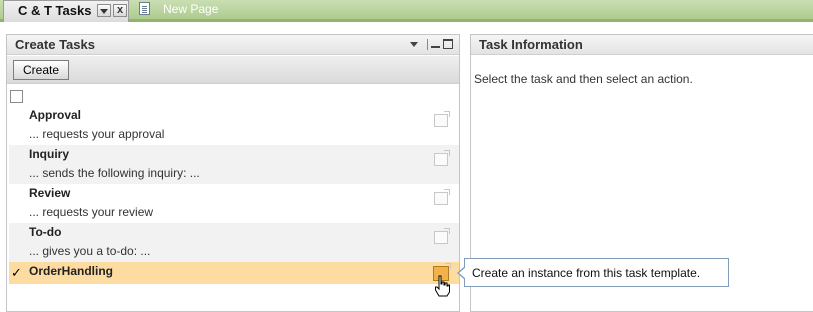 This screenshot has width=813, height=312. Describe the element at coordinates (234, 203) in the screenshot. I see `task-row-review: Review ... requests your review` at that location.